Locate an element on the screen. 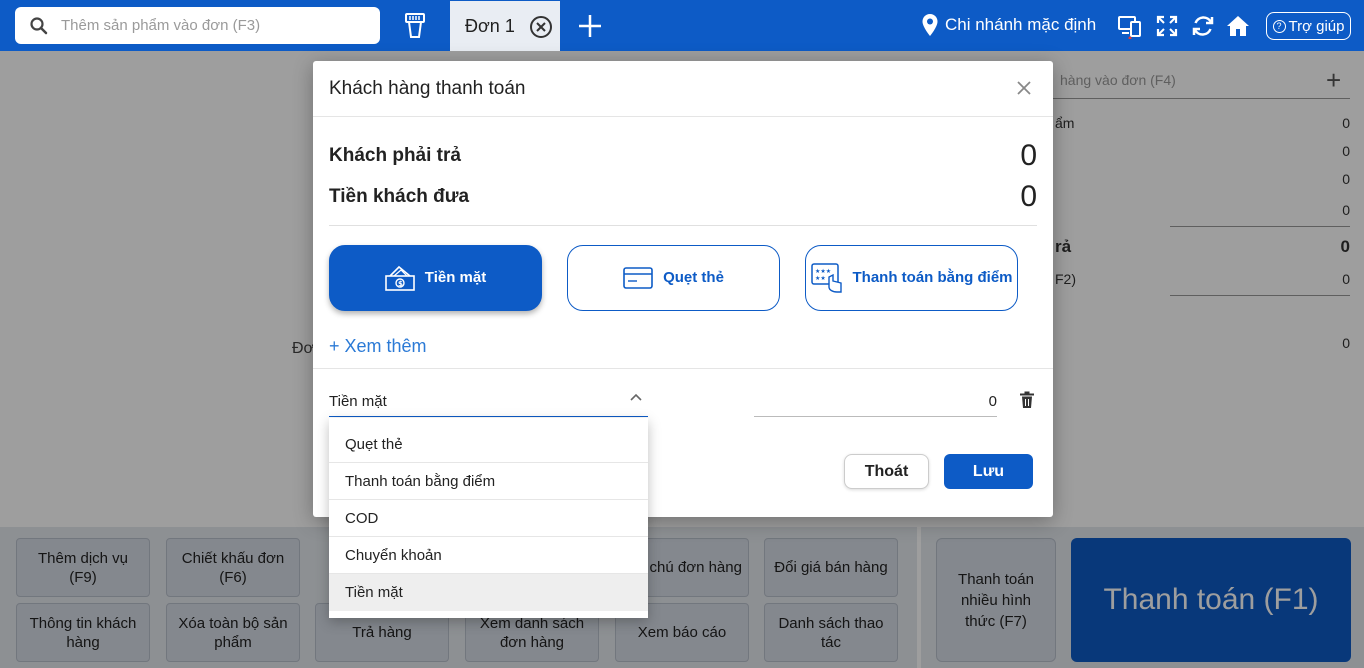 This screenshot has height=668, width=1364. amount-given-label: Tiền khách đưa is located at coordinates (399, 196).